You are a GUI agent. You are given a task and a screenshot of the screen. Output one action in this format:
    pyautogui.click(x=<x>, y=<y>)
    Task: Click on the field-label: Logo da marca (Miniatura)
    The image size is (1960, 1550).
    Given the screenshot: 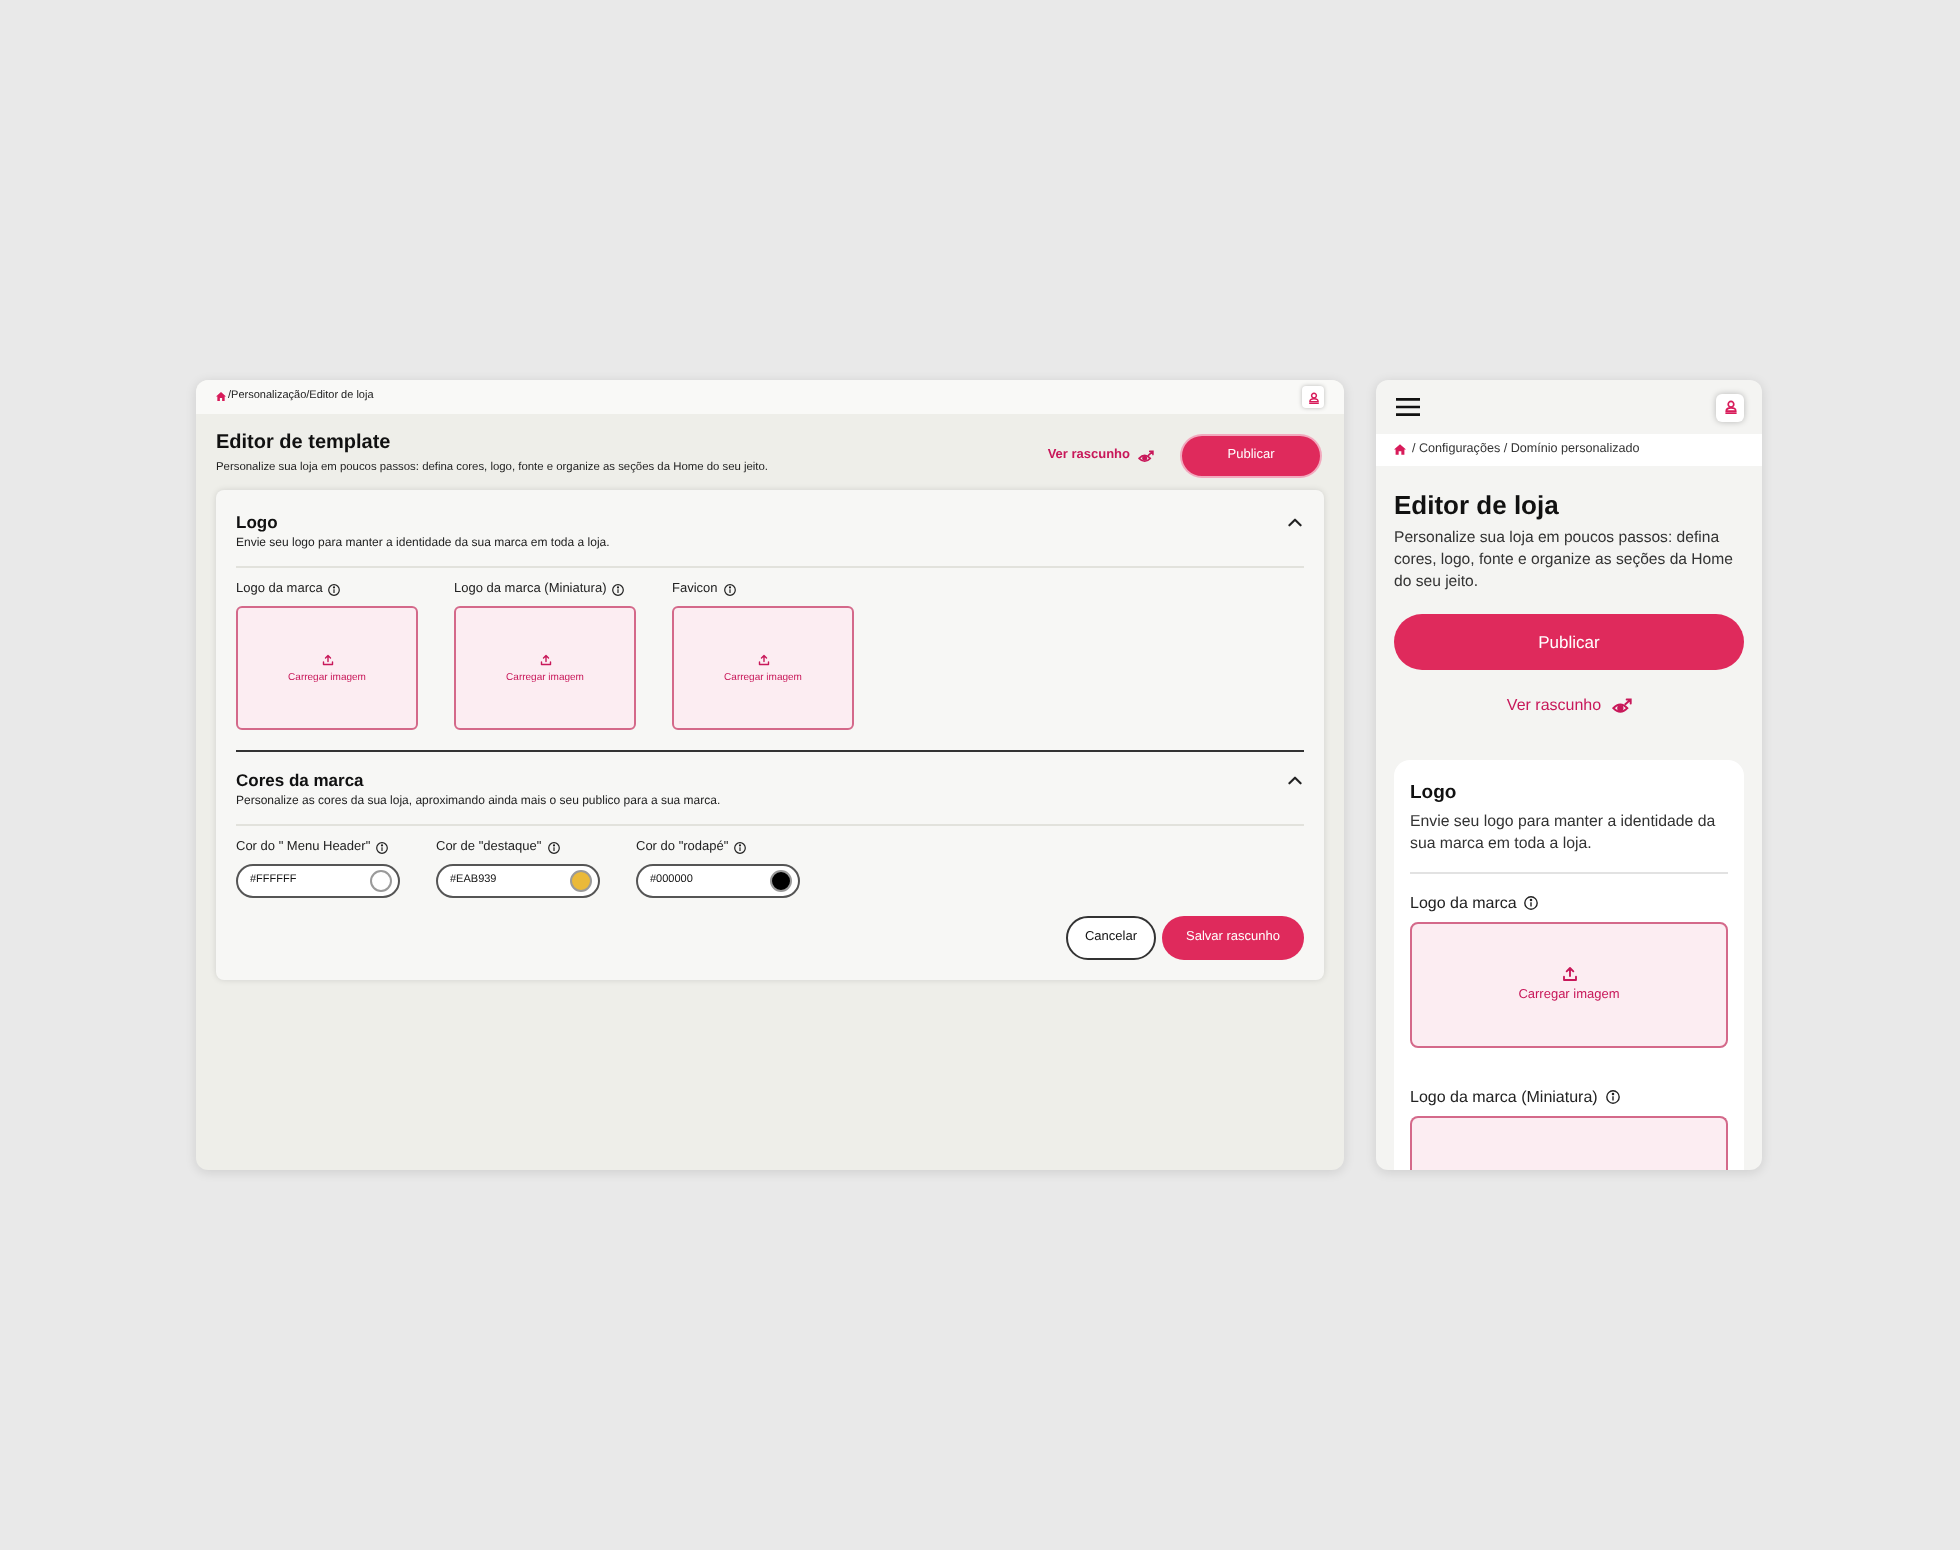 What is the action you would take?
    pyautogui.click(x=1504, y=1096)
    